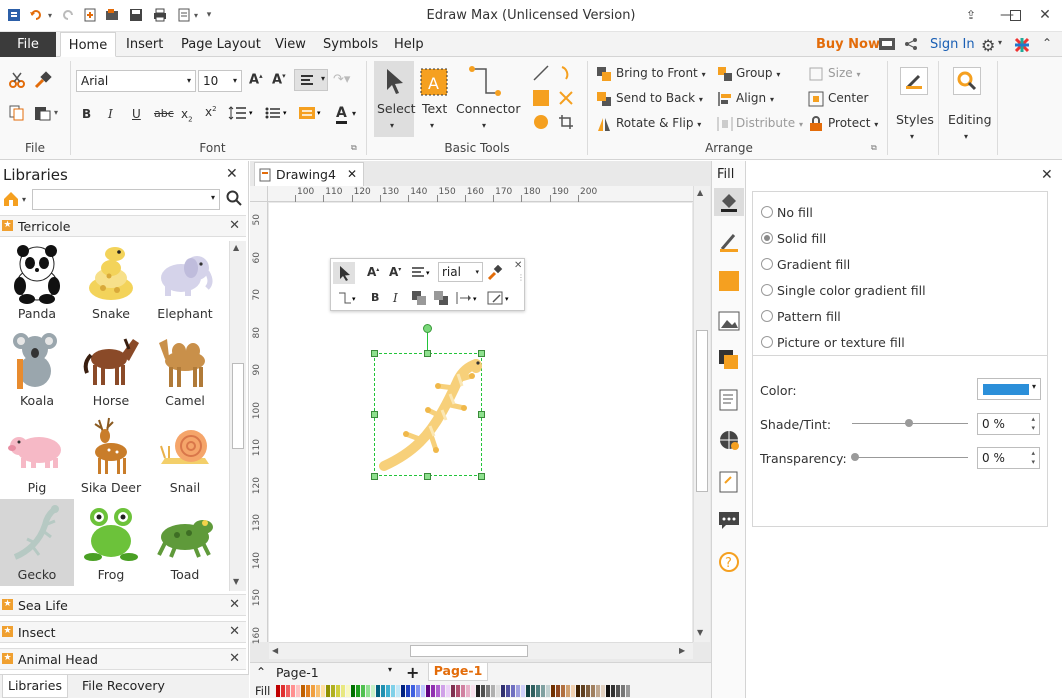 The width and height of the screenshot is (1062, 698). What do you see at coordinates (42, 113) in the screenshot?
I see `paste-icon` at bounding box center [42, 113].